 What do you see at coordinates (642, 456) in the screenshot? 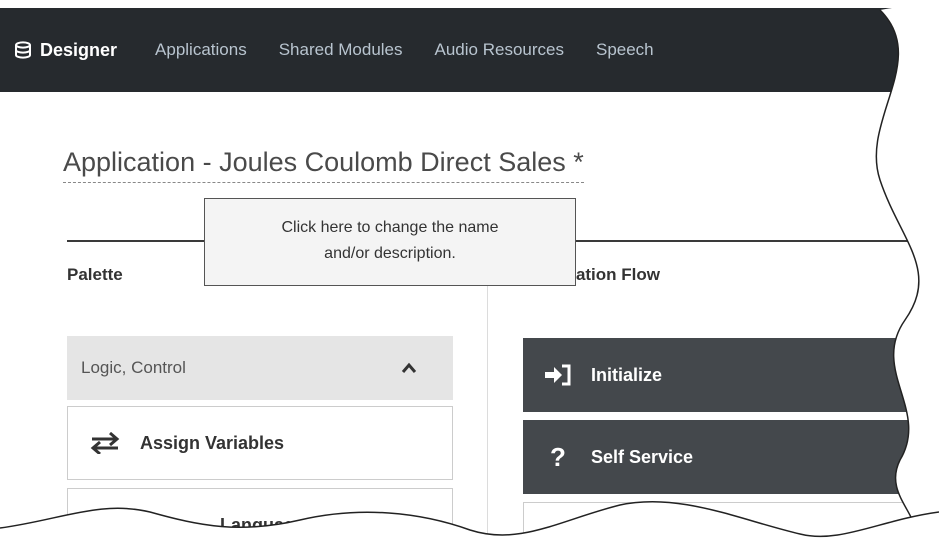
I see `flow-block-label: Self Service` at bounding box center [642, 456].